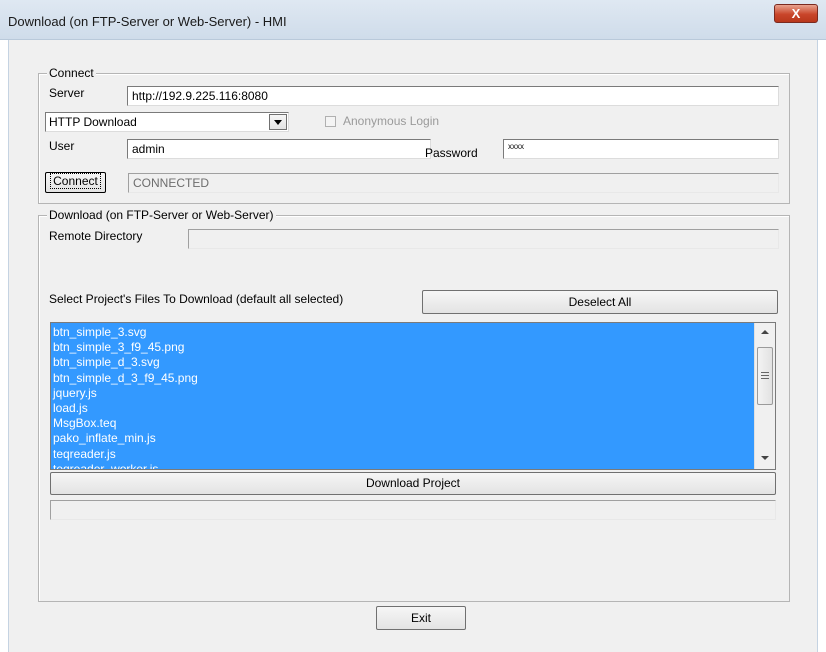 This screenshot has height=652, width=826. What do you see at coordinates (167, 122) in the screenshot?
I see `protocol-select: HTTP Download` at bounding box center [167, 122].